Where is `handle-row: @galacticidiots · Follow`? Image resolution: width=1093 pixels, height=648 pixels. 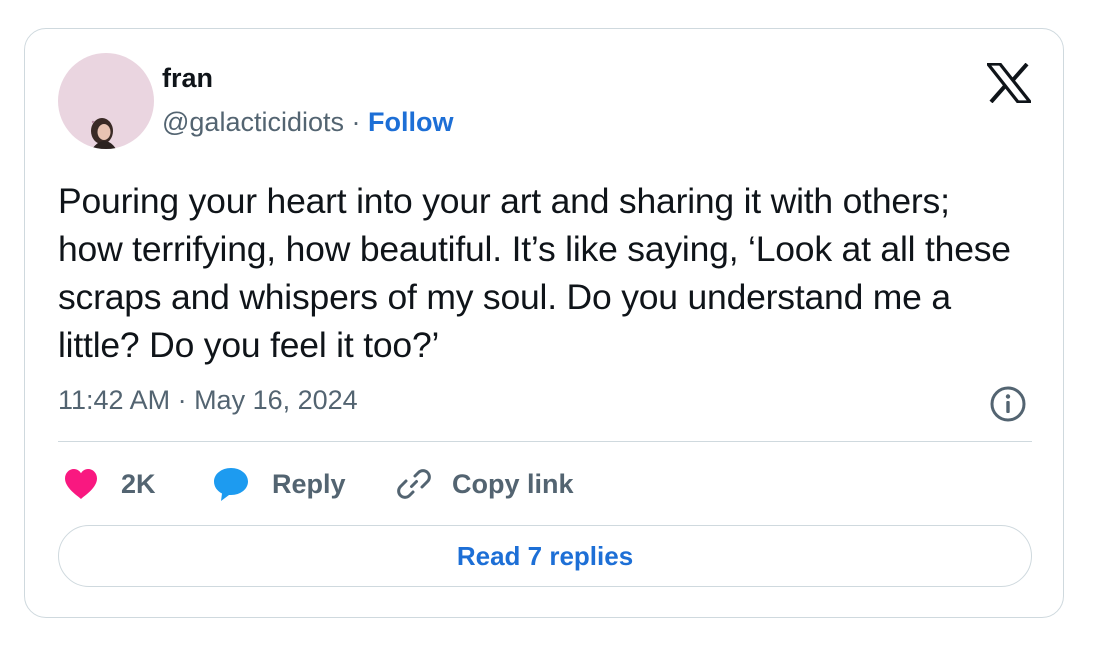 handle-row: @galacticidiots · Follow is located at coordinates (308, 122).